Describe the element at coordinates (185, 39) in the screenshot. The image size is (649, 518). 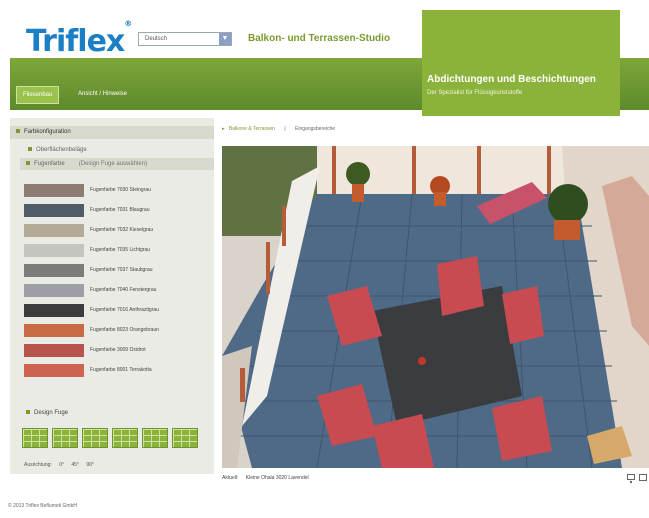
I see `language-select: Deutsch ▼` at that location.